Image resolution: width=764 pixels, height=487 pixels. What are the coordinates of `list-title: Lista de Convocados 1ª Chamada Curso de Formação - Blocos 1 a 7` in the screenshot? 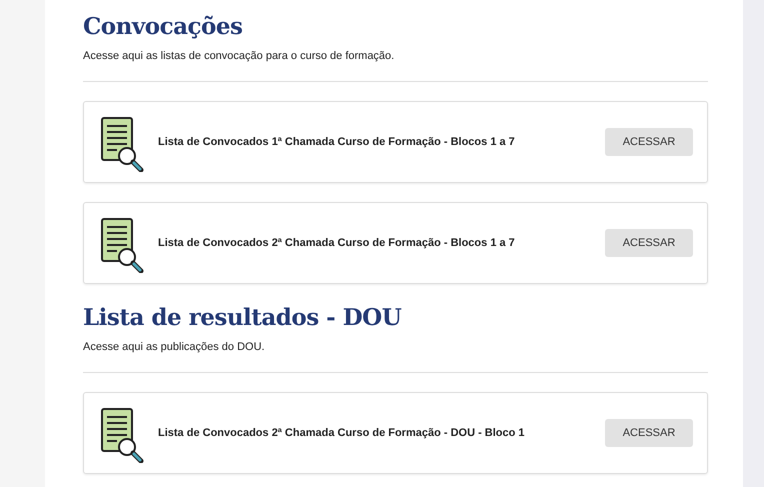 It's located at (337, 142).